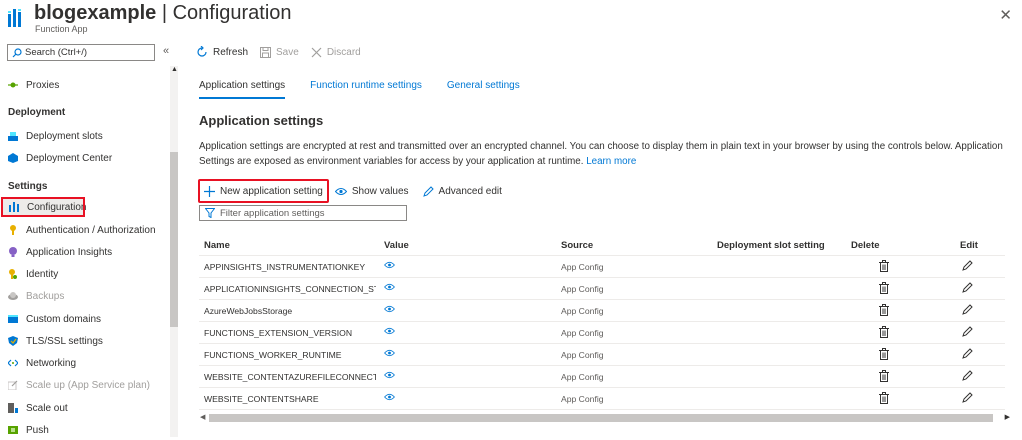  What do you see at coordinates (231, 52) in the screenshot?
I see `refresh-label: Refresh` at bounding box center [231, 52].